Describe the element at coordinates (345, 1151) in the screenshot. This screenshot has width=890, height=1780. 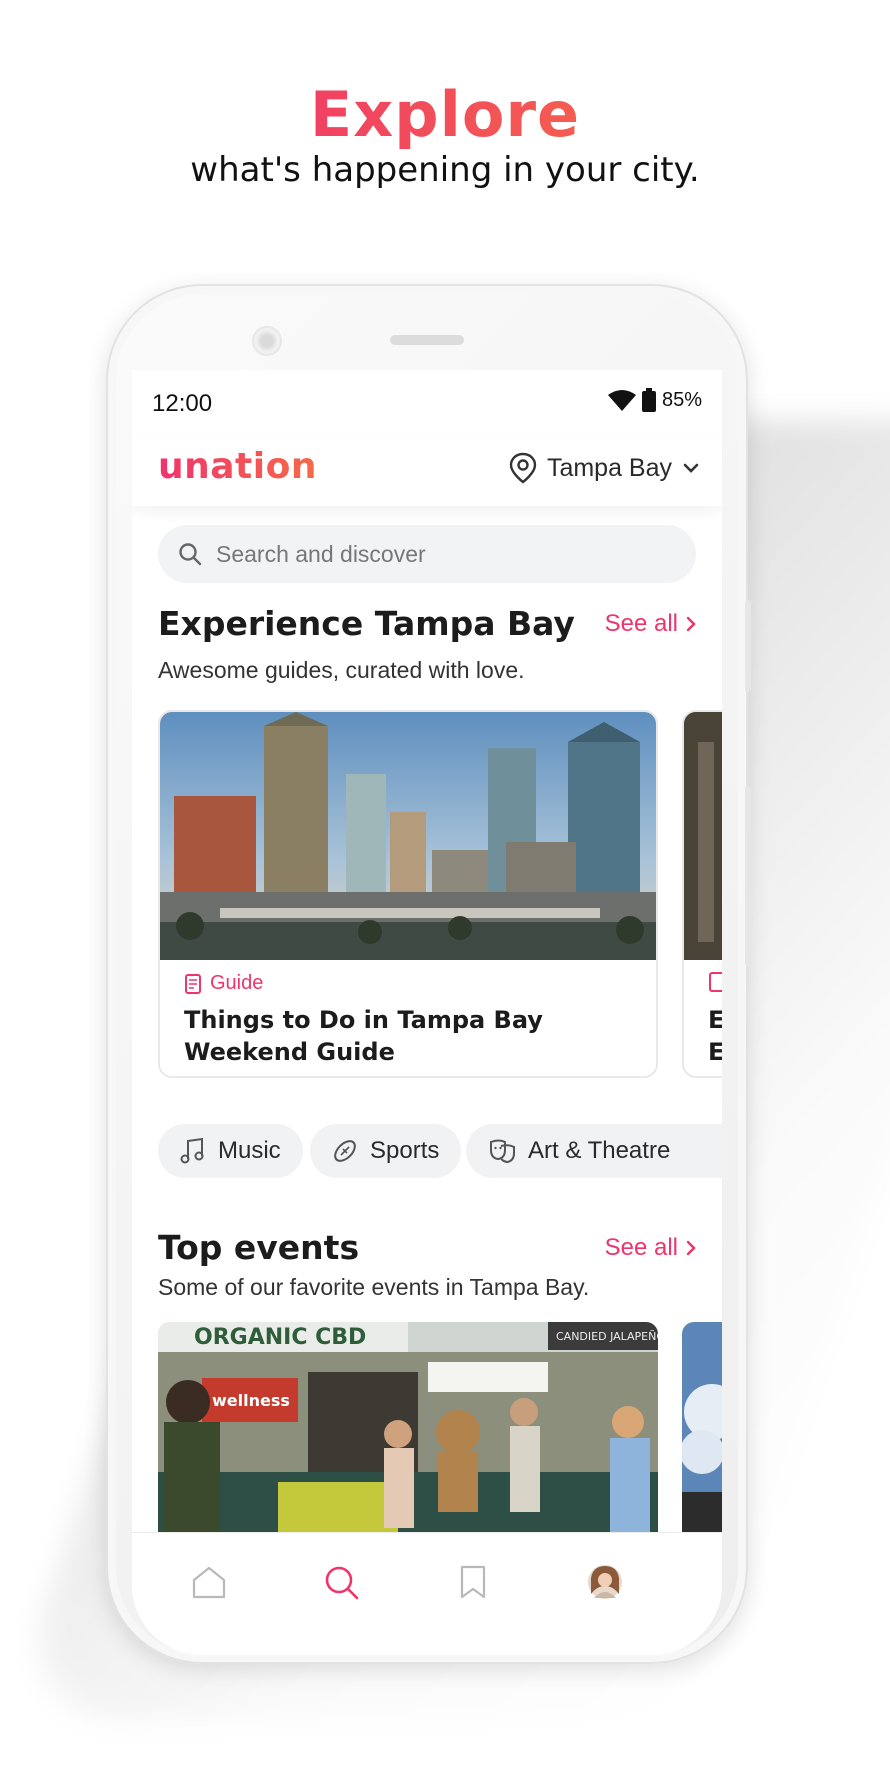
I see `football-icon` at that location.